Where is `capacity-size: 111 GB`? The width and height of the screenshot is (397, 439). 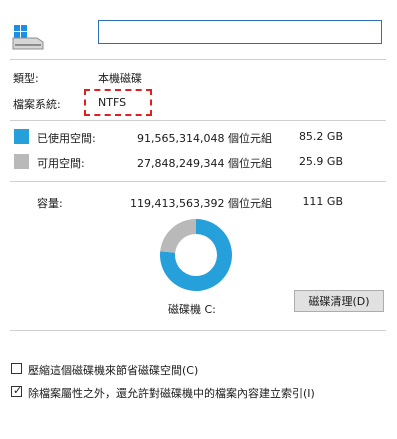
capacity-size: 111 GB is located at coordinates (322, 201).